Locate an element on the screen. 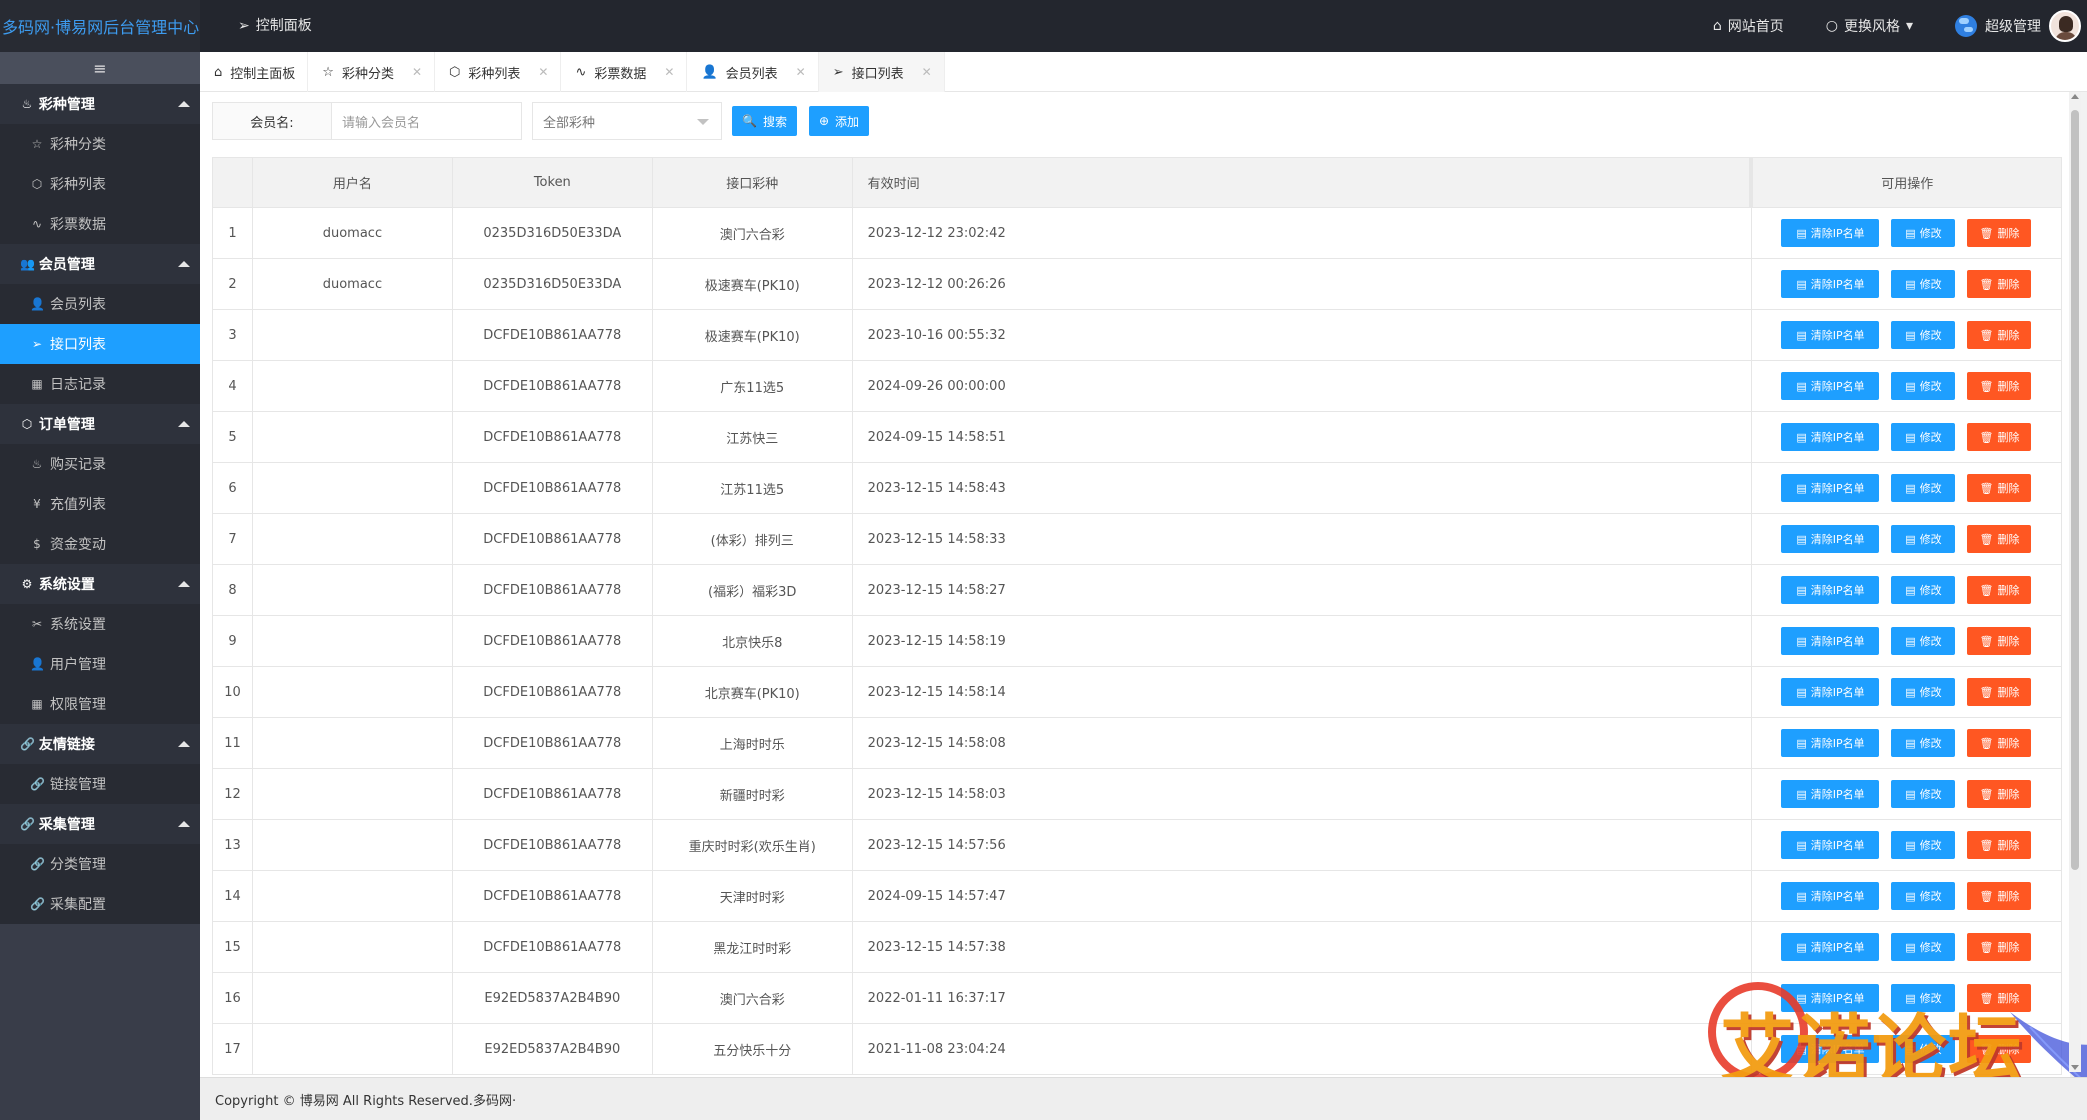  tab-dashboard: ⌂ 控制主面板 is located at coordinates (254, 72).